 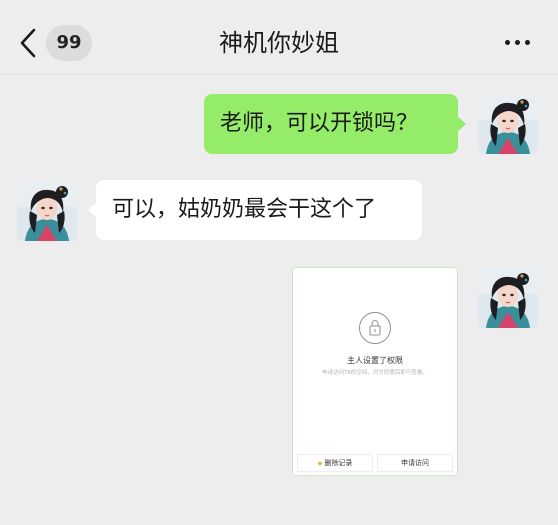 I want to click on delete-record-button: ◆ 删除记录, so click(x=335, y=463).